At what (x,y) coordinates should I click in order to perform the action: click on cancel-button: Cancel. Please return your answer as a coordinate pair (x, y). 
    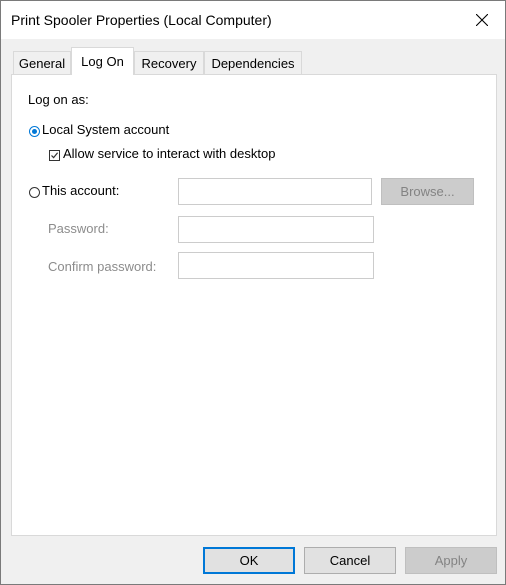
    Looking at the image, I should click on (350, 560).